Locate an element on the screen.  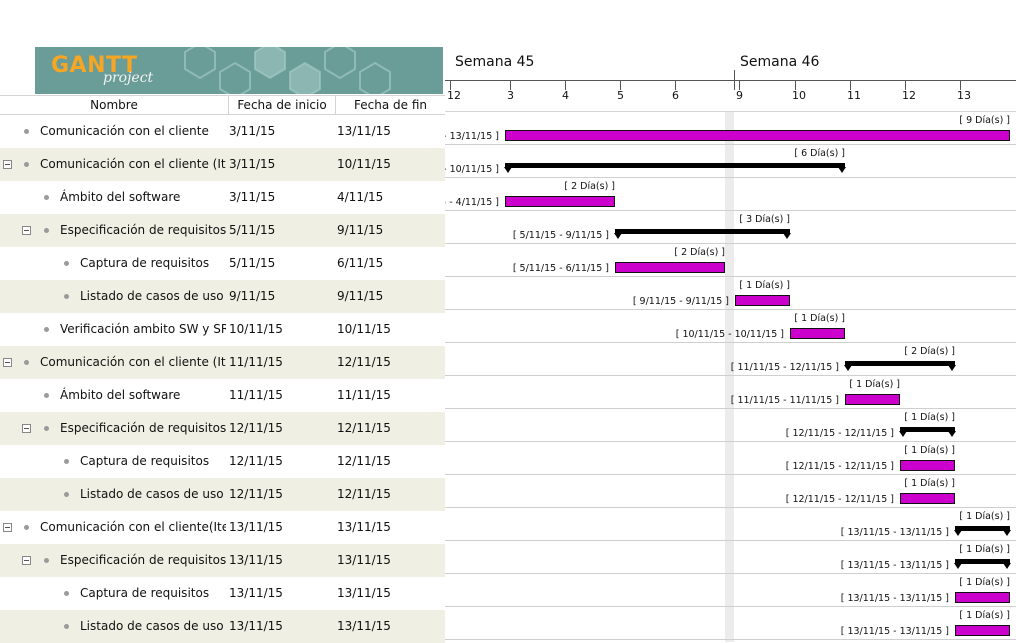
task-end-date: 4/11/15 is located at coordinates (360, 197).